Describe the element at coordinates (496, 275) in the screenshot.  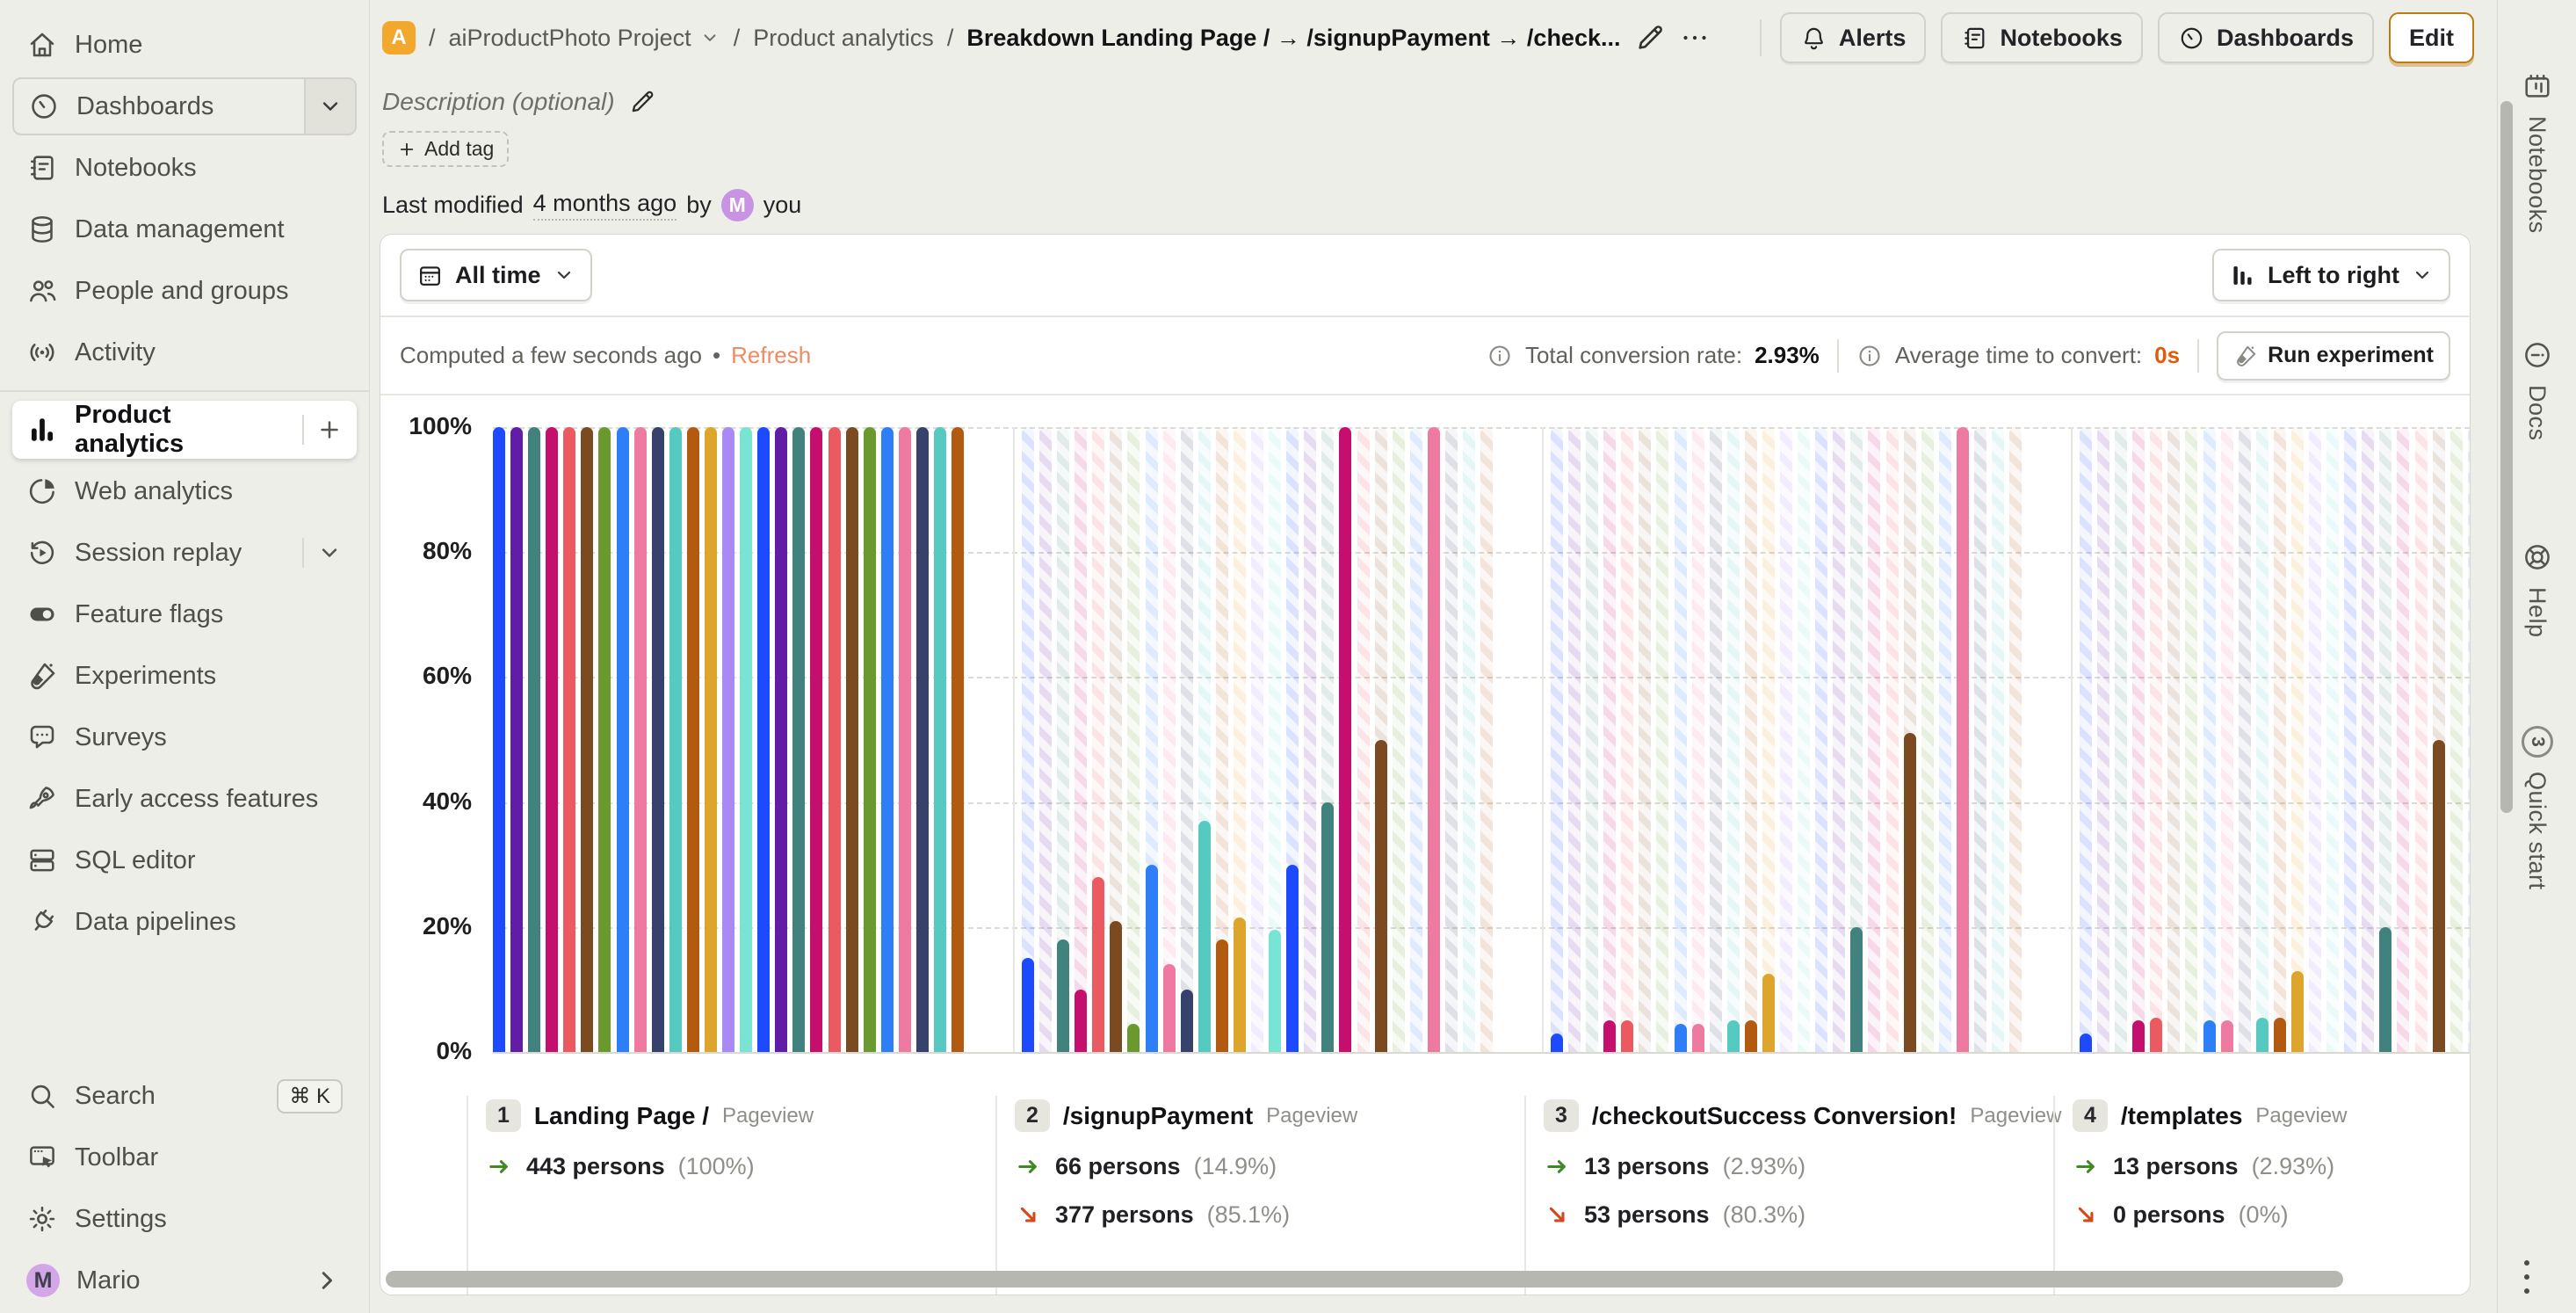
I see `date-range-button: All time` at that location.